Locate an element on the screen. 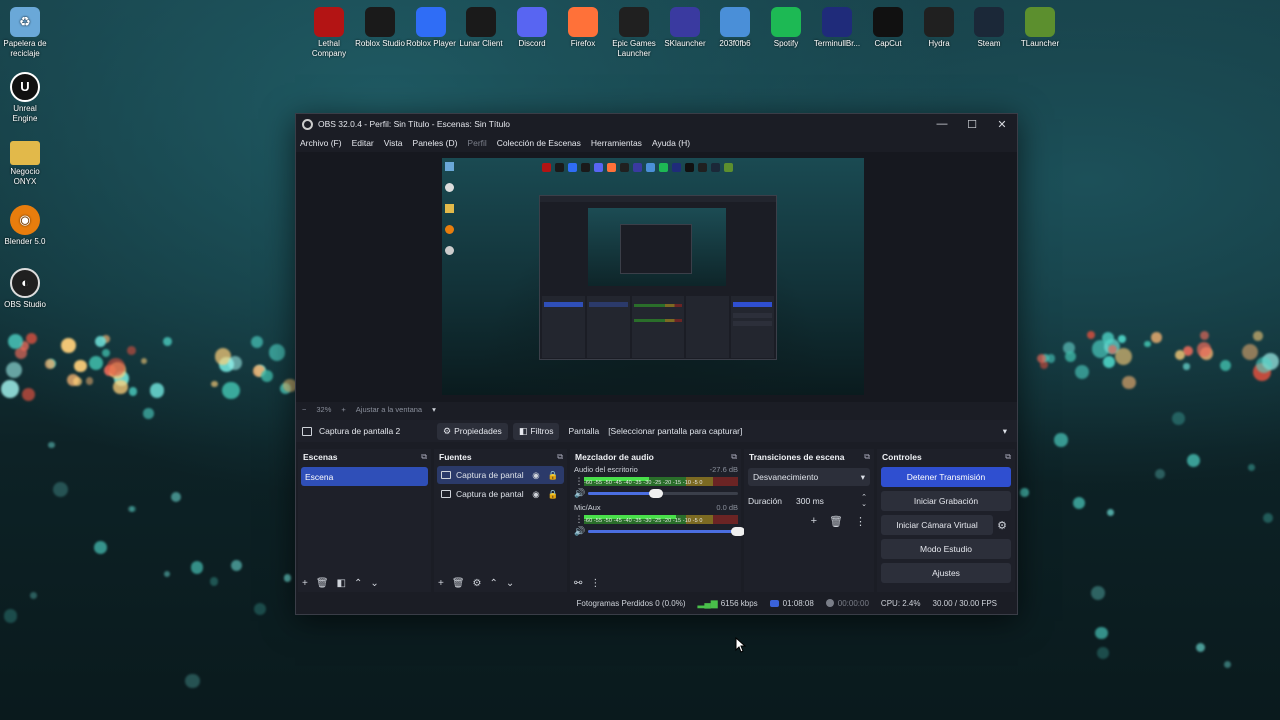  roblox-studio-icon is located at coordinates (380, 22).